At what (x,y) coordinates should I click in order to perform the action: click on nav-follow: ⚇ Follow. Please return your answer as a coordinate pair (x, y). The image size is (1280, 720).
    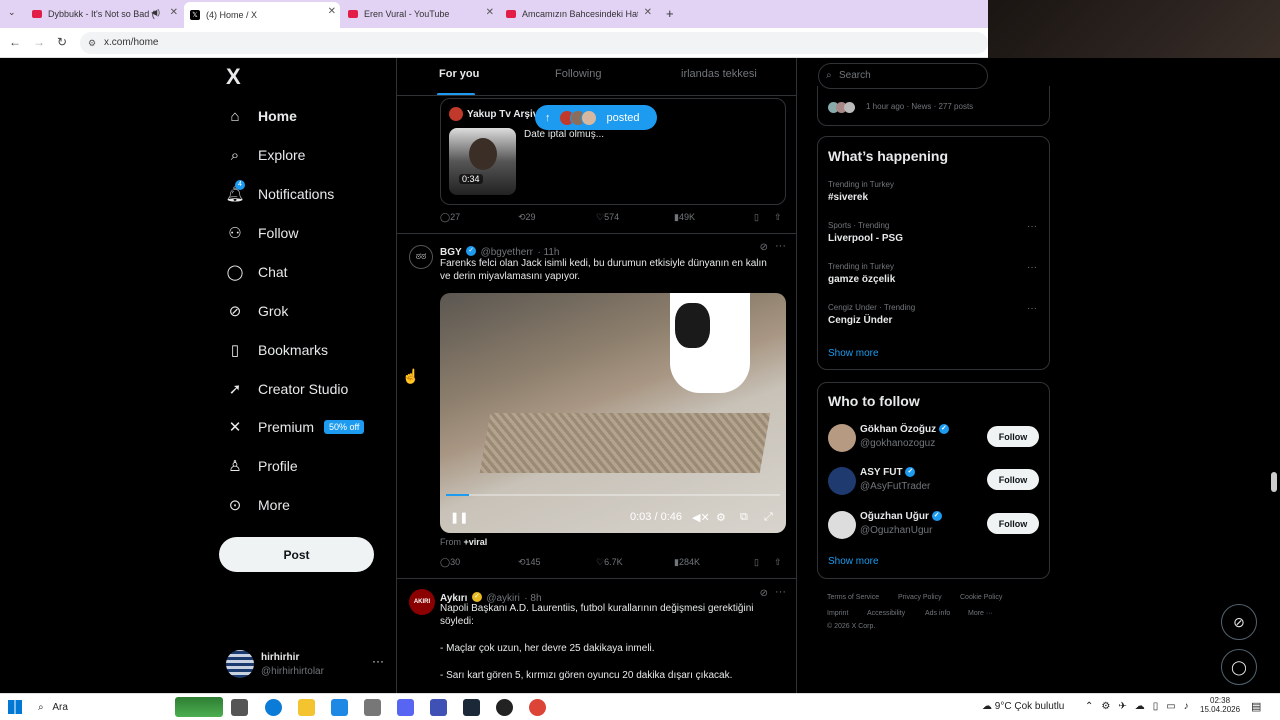
    Looking at the image, I should click on (262, 233).